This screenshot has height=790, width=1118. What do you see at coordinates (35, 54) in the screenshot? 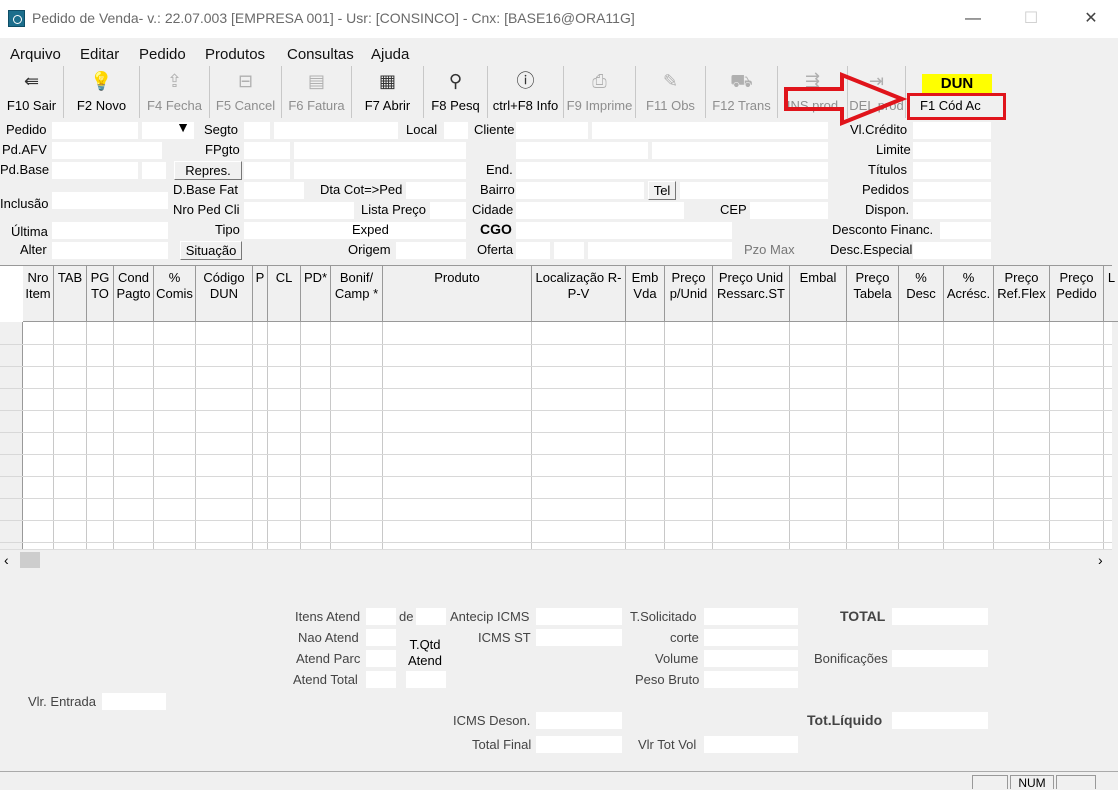
I see `menu-arquivo: Arquivo` at bounding box center [35, 54].